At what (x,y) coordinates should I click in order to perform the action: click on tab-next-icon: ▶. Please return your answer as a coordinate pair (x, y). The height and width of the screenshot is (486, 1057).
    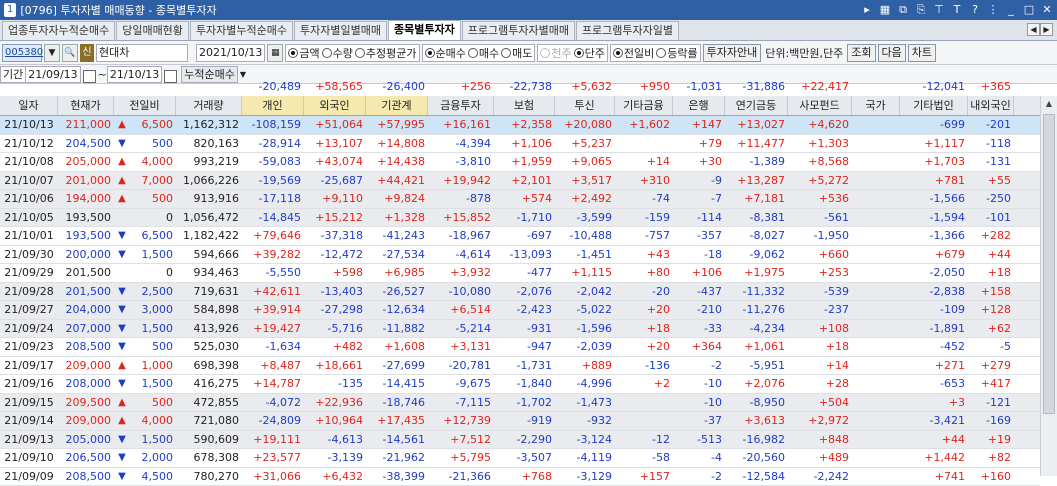
    Looking at the image, I should click on (1046, 29).